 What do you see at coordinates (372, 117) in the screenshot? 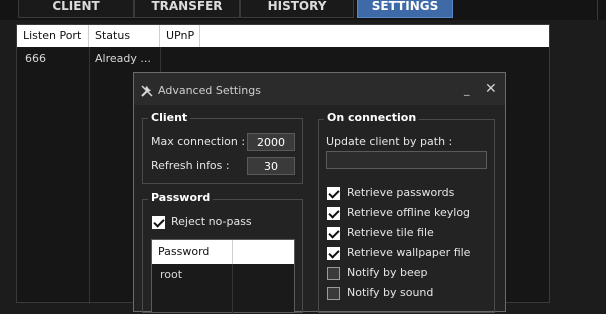
I see `on-connection-group-title: On connection` at bounding box center [372, 117].